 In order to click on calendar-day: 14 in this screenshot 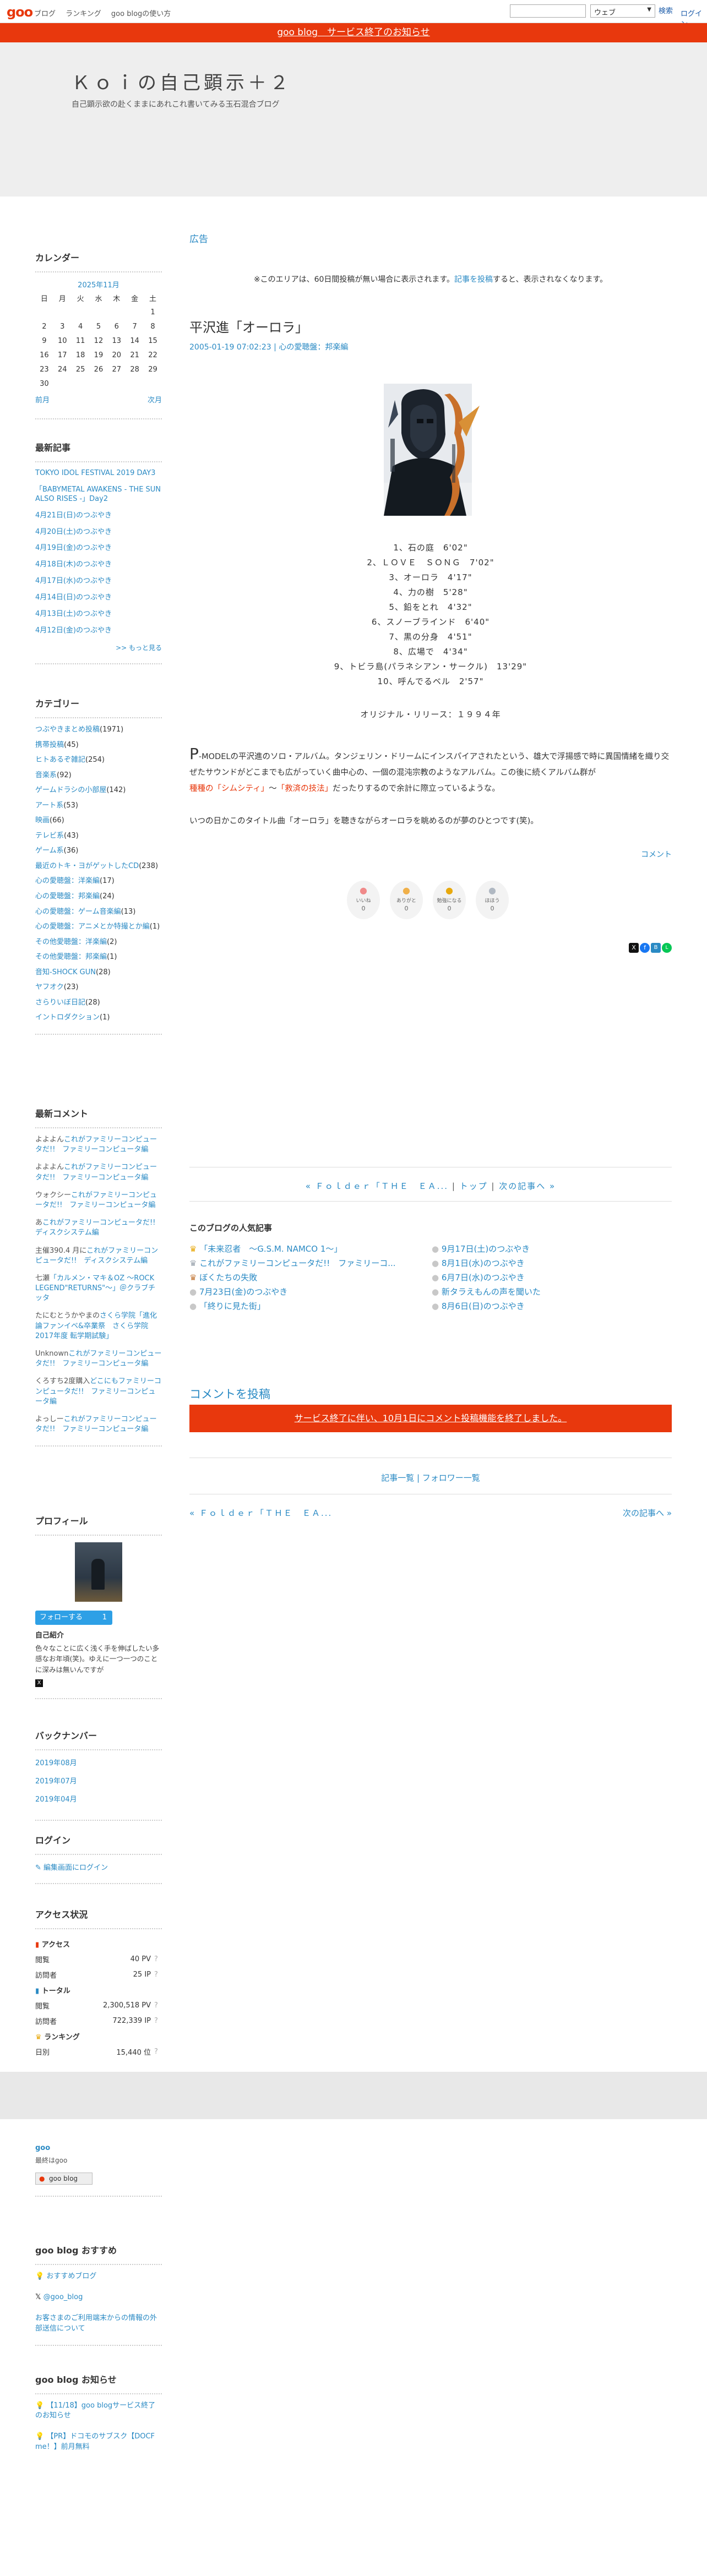, I will do `click(135, 341)`.